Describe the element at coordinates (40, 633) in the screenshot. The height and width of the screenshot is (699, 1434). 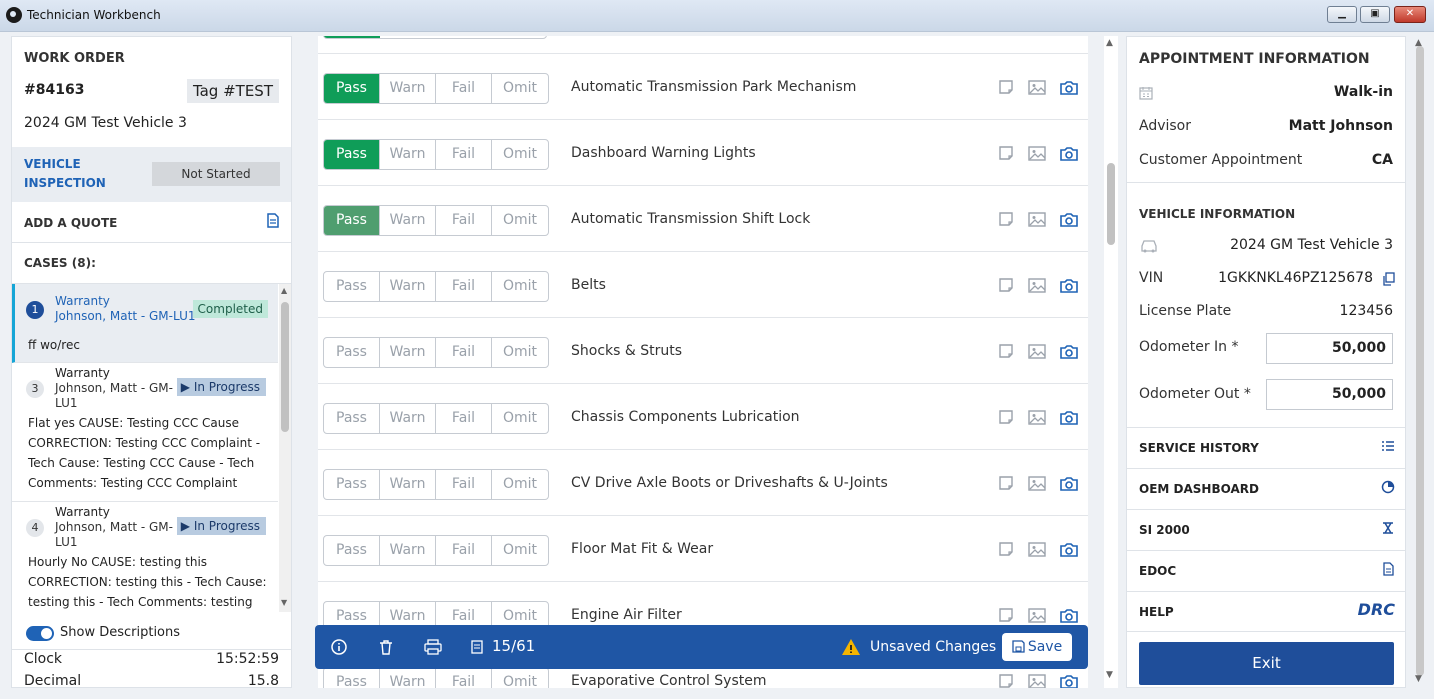
I see `show-descriptions-toggle` at that location.